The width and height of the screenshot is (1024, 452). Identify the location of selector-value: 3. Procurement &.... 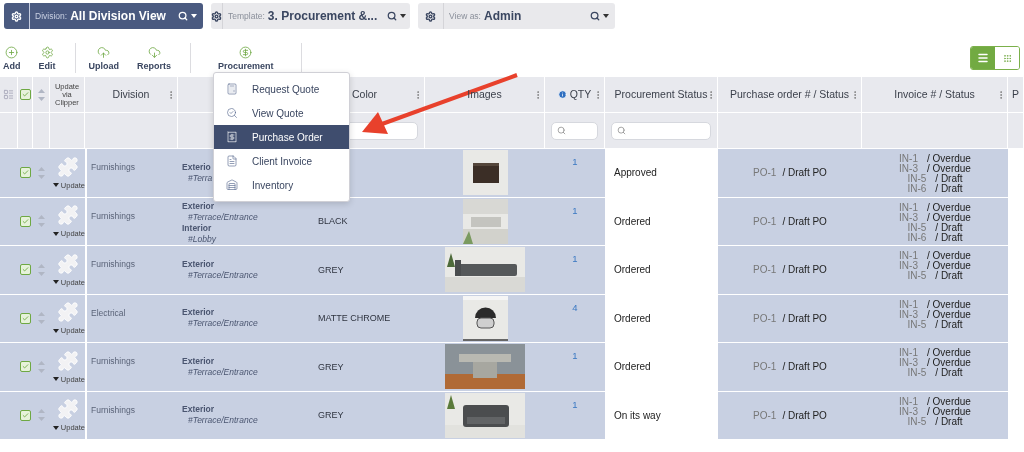
(322, 16).